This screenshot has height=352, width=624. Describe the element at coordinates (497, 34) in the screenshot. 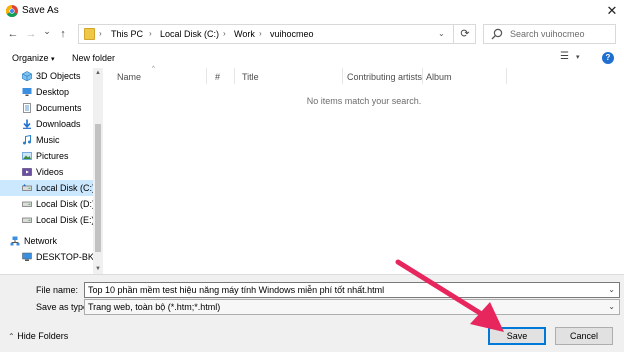

I see `search-icon` at that location.